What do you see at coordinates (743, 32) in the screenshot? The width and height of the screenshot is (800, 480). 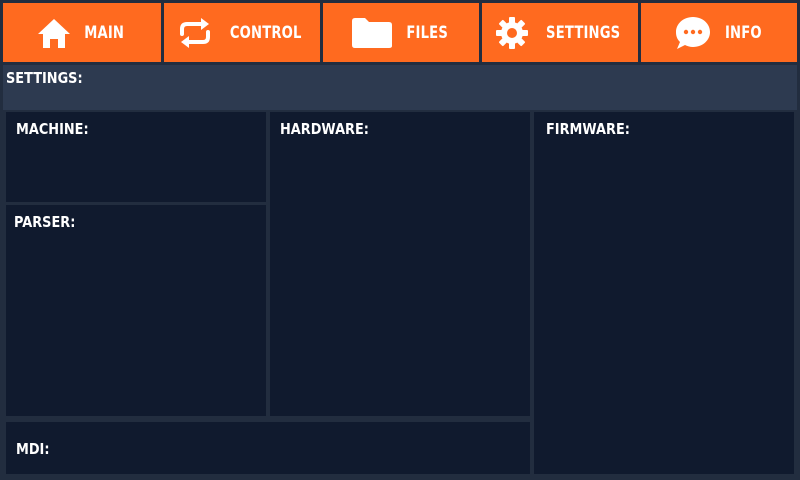 I see `tab-info-label: INFO` at bounding box center [743, 32].